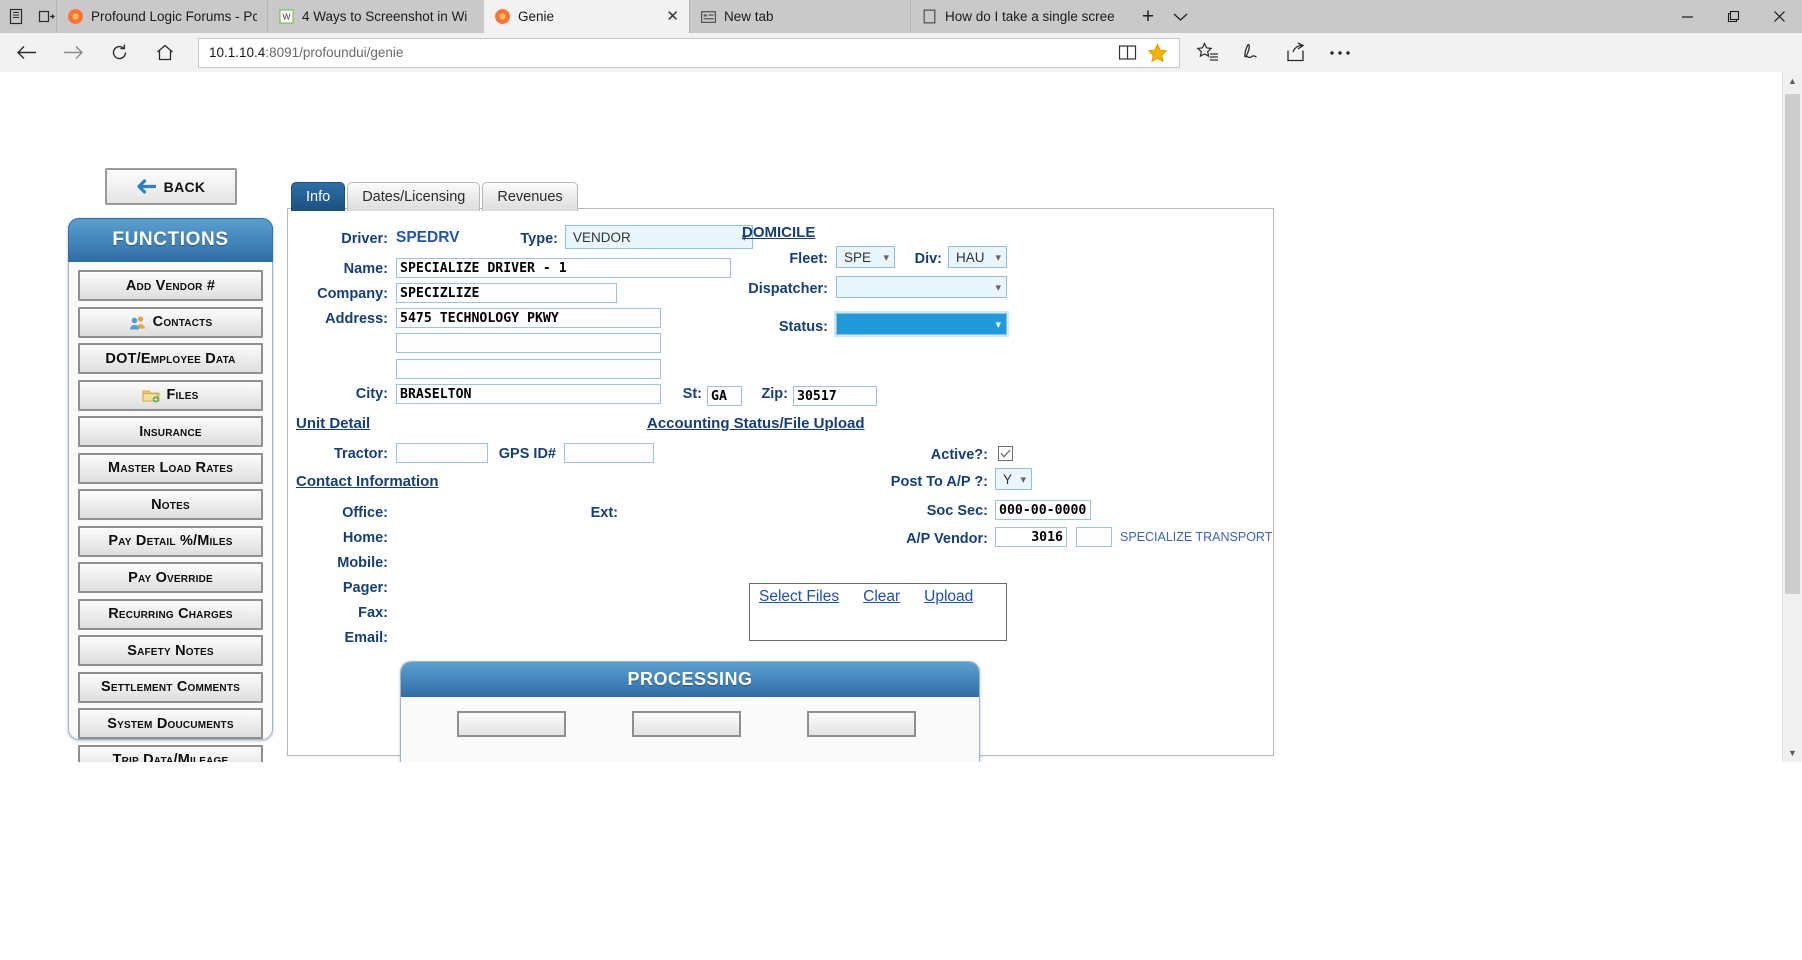 This screenshot has width=1802, height=960. I want to click on zip-input: 30517, so click(835, 396).